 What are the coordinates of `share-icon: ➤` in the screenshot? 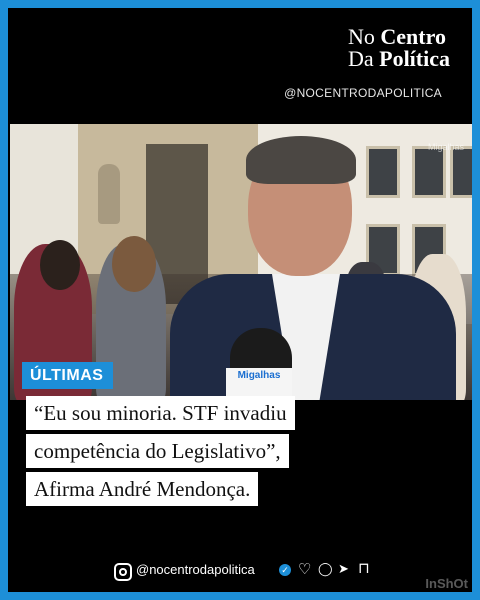 It's located at (343, 569).